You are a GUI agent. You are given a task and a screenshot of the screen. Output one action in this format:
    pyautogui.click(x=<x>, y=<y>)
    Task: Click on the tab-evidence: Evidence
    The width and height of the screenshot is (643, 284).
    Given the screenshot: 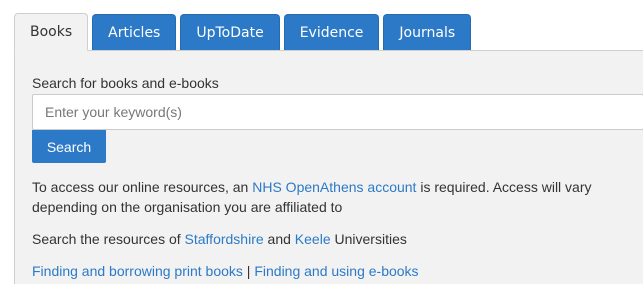 What is the action you would take?
    pyautogui.click(x=331, y=32)
    